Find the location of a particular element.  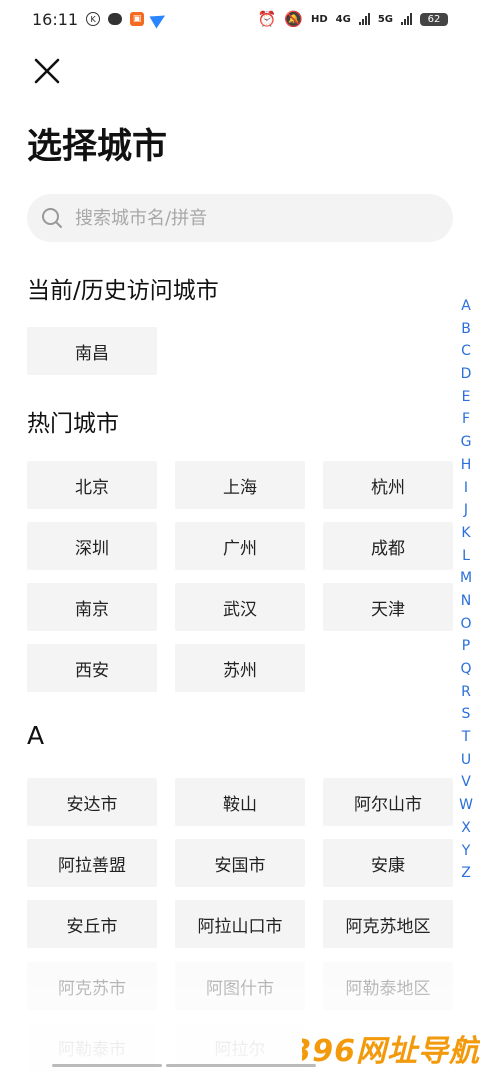

a-city-button: 阿克苏市 is located at coordinates (92, 986).